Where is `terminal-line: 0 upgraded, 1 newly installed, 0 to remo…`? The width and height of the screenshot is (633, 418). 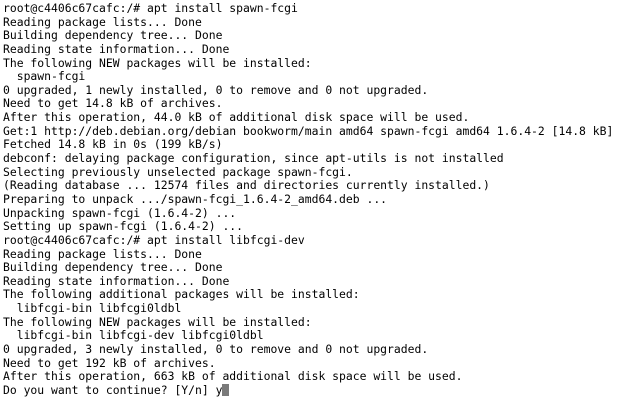
terminal-line: 0 upgraded, 1 newly installed, 0 to remo… is located at coordinates (216, 90).